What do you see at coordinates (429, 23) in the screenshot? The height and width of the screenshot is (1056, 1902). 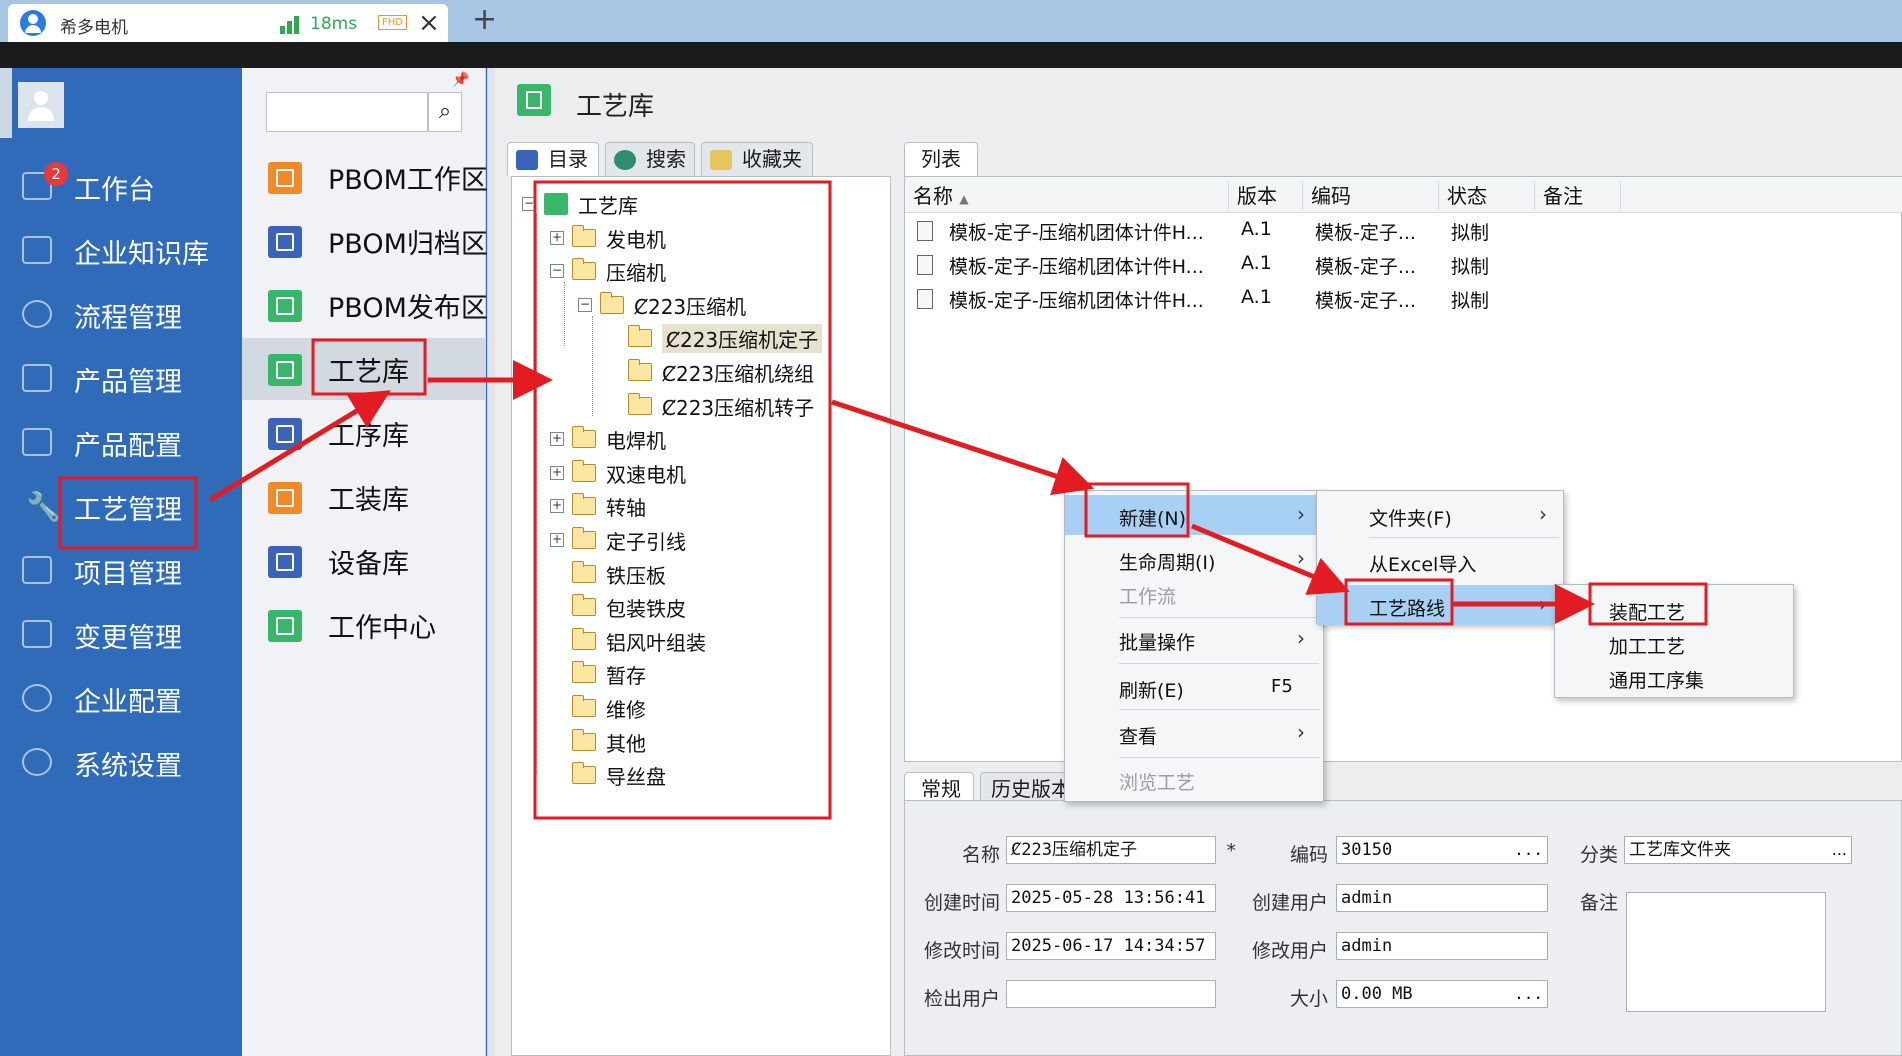 I see `close-icon: ×` at bounding box center [429, 23].